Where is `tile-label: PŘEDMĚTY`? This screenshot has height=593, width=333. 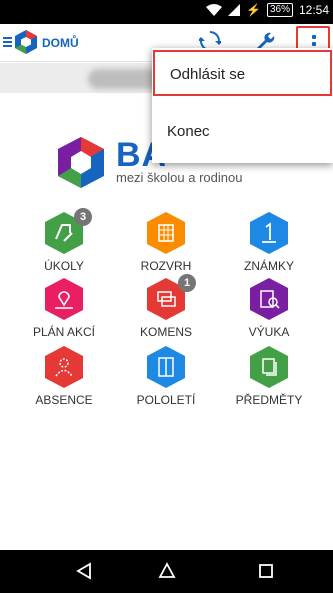
tile-label: PŘEDMĚTY is located at coordinates (269, 400).